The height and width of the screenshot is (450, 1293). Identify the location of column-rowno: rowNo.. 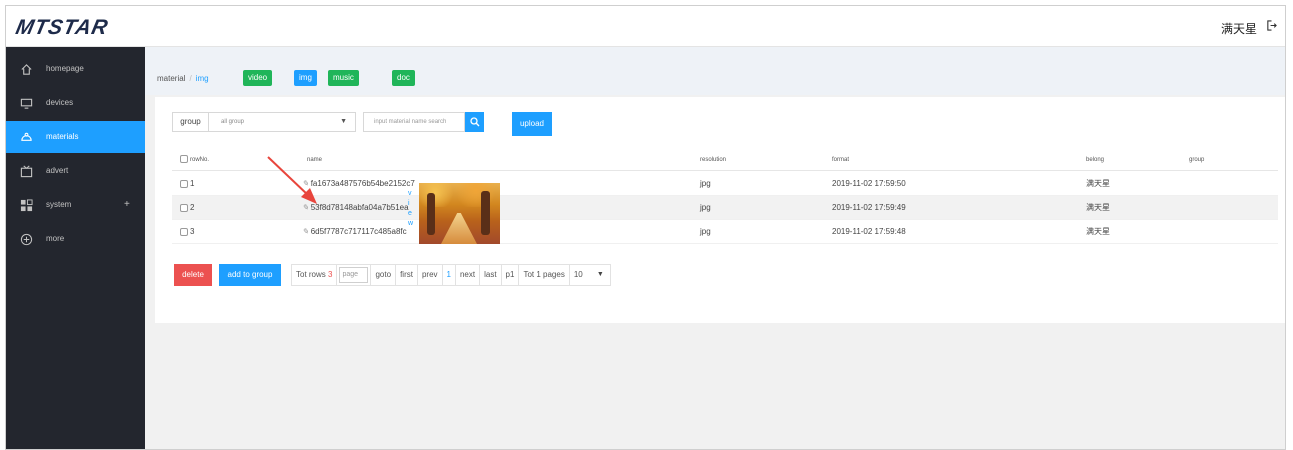
(194, 160).